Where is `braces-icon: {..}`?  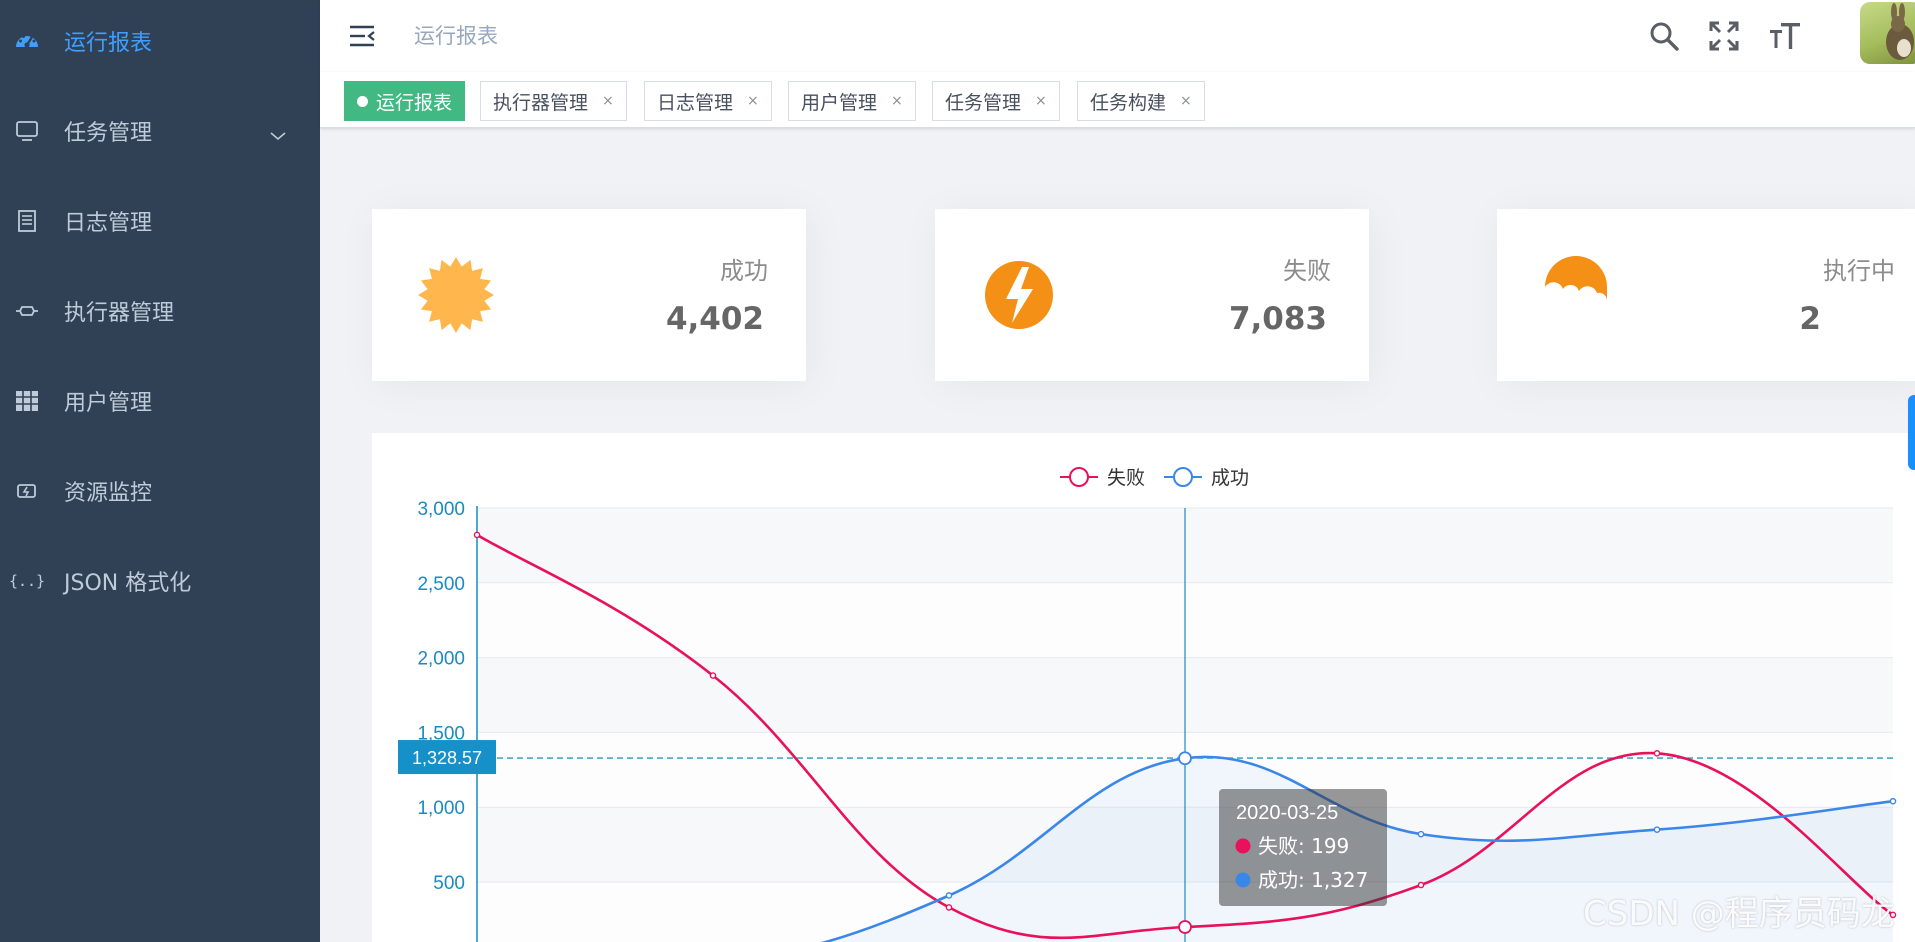 braces-icon: {..} is located at coordinates (27, 581).